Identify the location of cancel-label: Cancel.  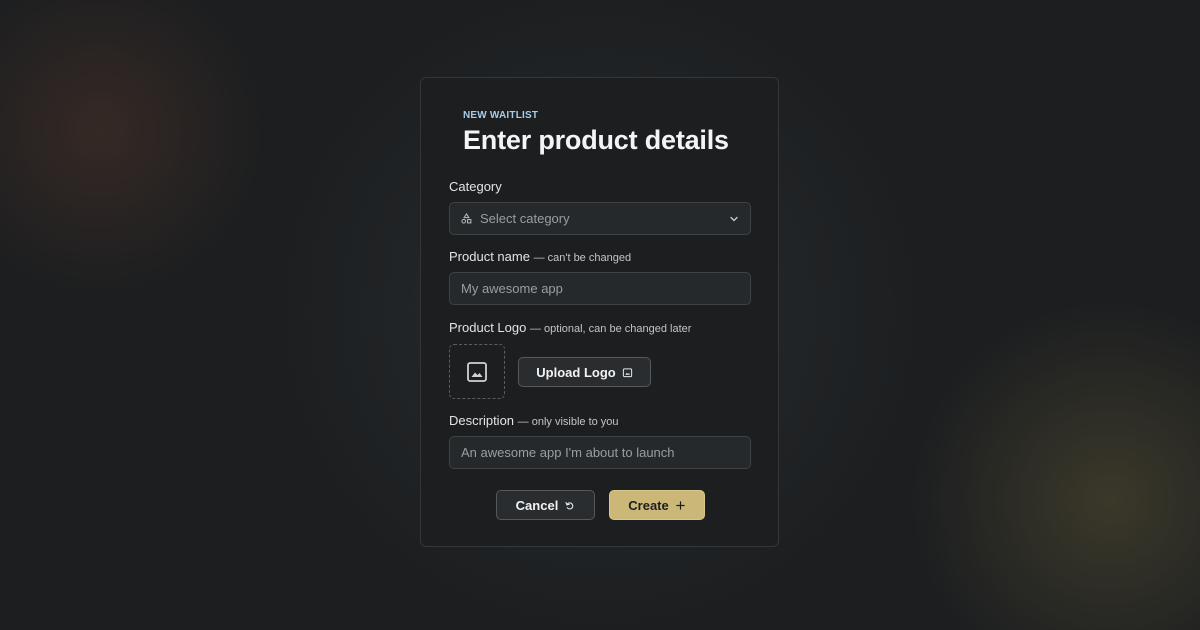
(537, 505).